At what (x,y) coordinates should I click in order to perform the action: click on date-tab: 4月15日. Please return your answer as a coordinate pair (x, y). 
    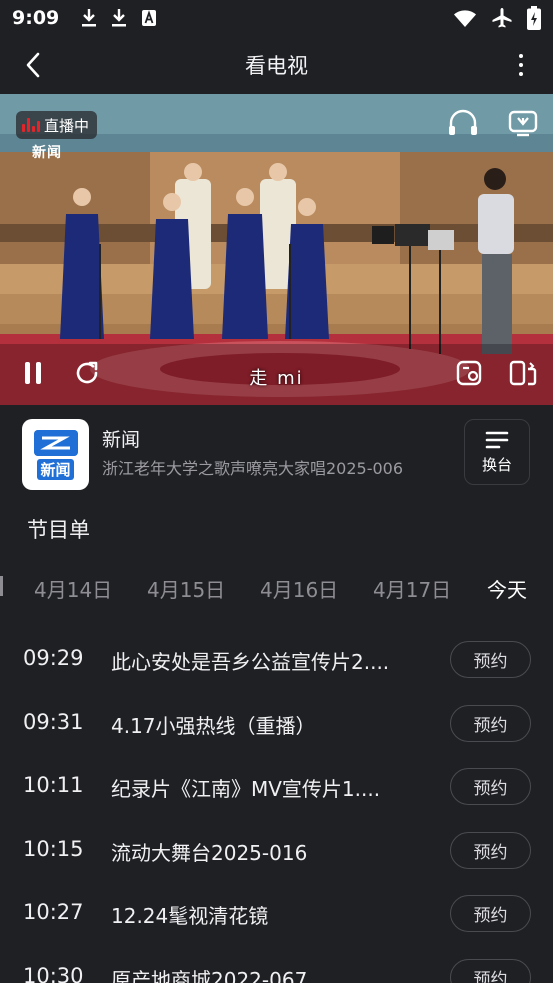
    Looking at the image, I should click on (186, 588).